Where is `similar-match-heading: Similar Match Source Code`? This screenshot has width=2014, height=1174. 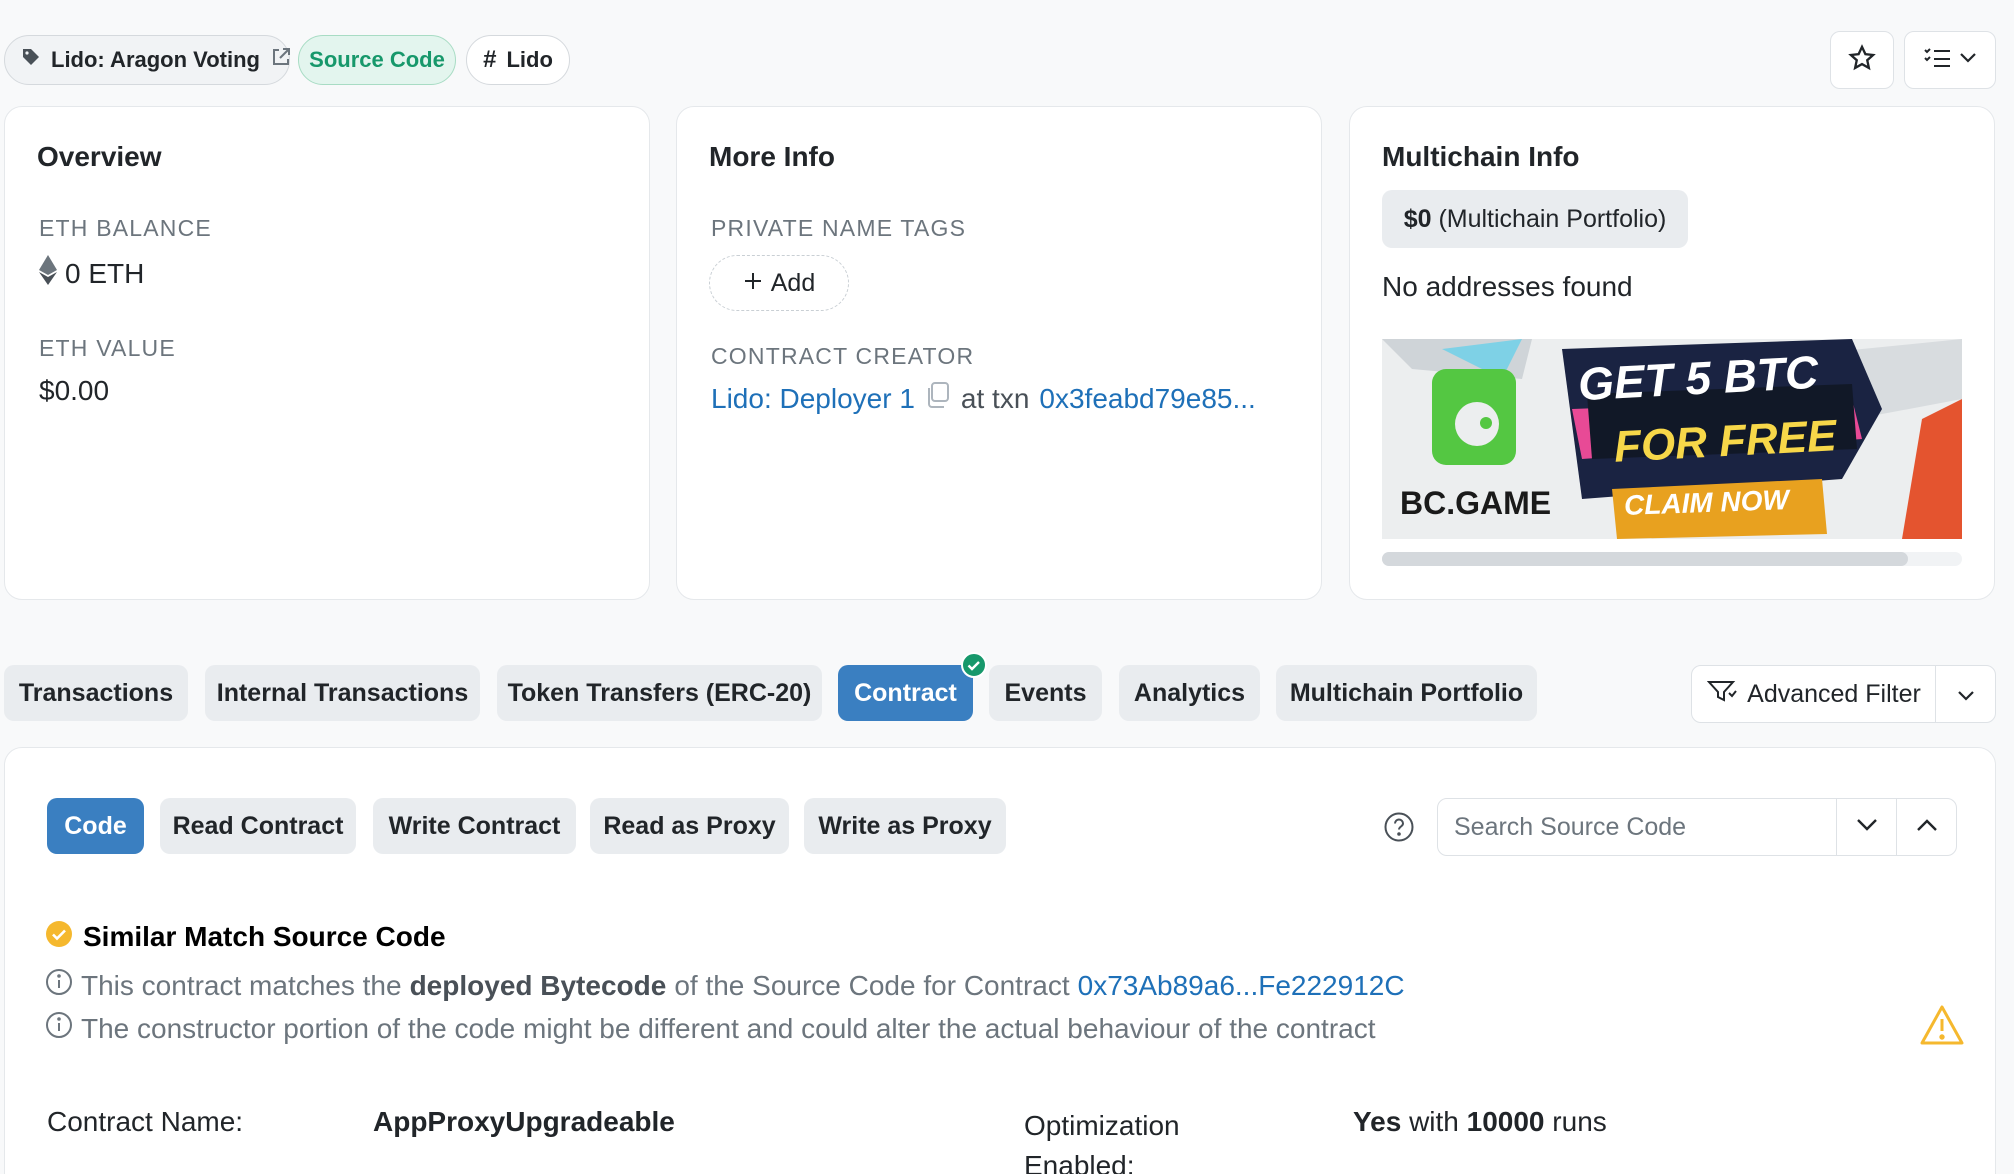 similar-match-heading: Similar Match Source Code is located at coordinates (245, 936).